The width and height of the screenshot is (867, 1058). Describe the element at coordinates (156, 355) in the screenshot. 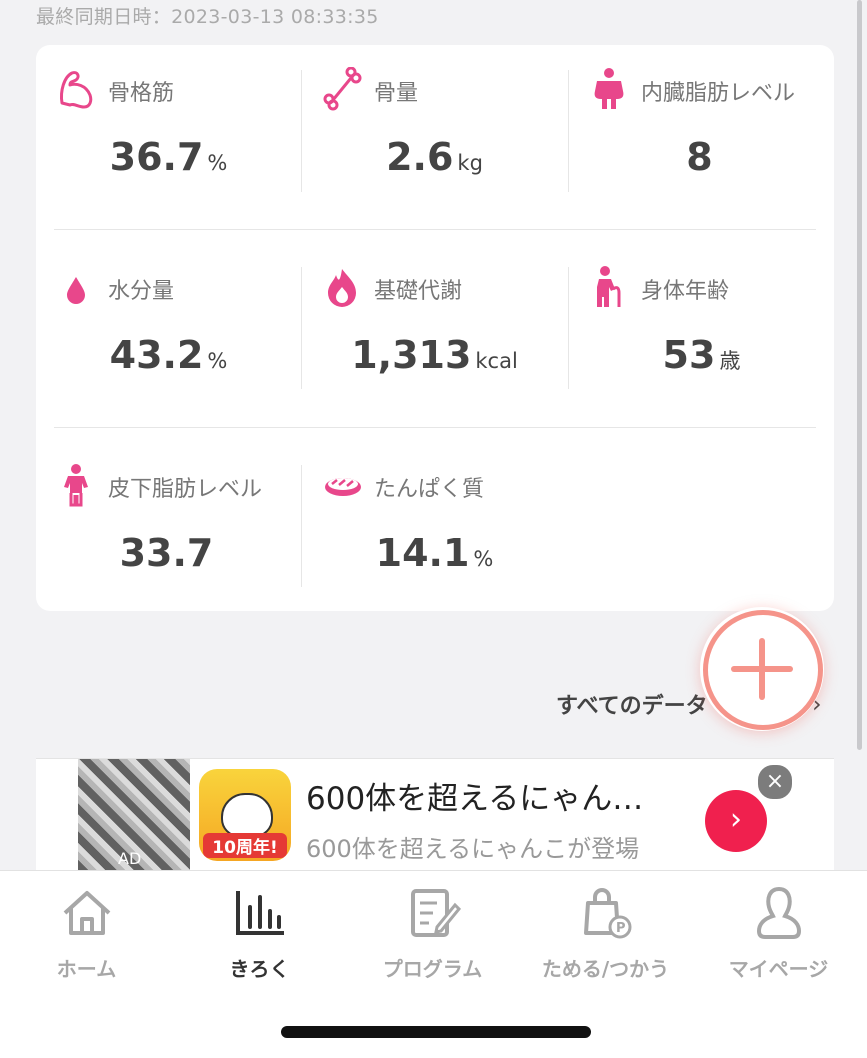

I see `metric-value: 43.2` at that location.